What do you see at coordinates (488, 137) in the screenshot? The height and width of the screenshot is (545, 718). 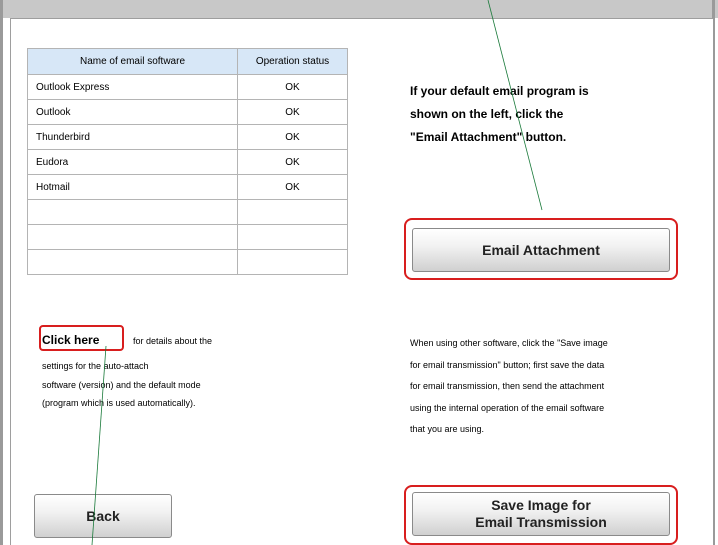 I see `instruction-line: "Email Attachment" button.` at bounding box center [488, 137].